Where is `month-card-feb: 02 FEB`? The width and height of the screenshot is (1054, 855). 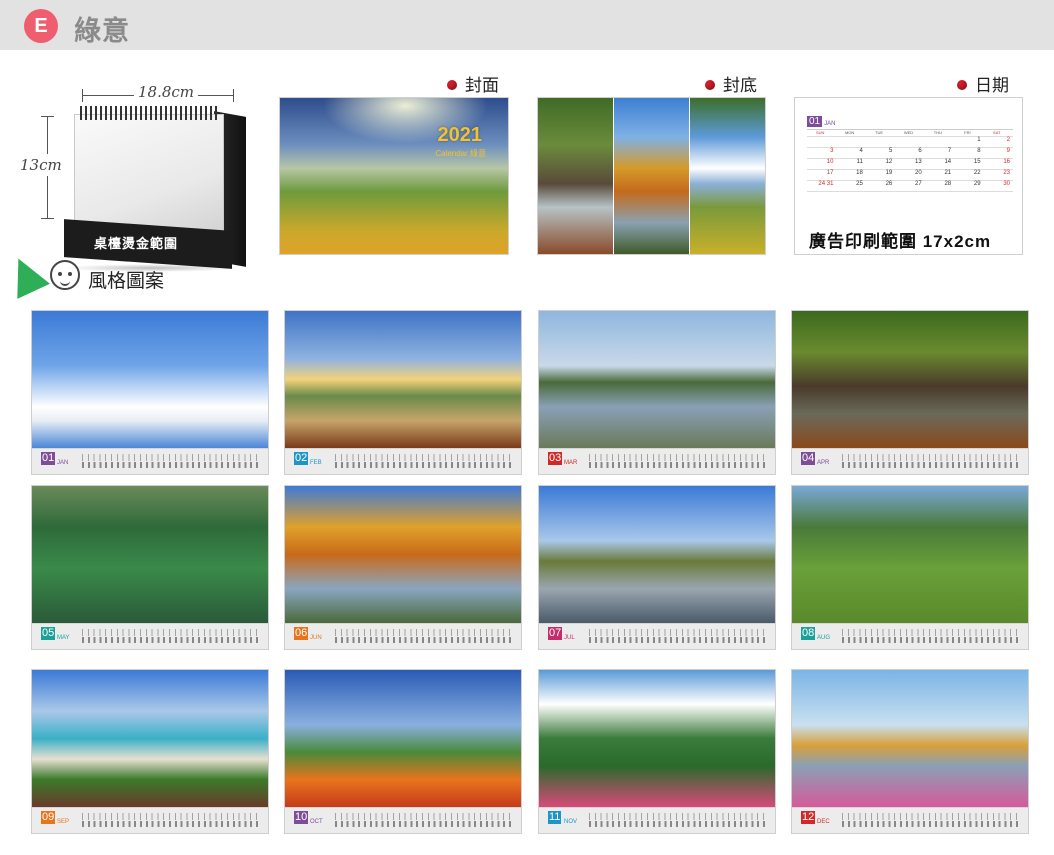
month-card-feb: 02 FEB is located at coordinates (403, 392).